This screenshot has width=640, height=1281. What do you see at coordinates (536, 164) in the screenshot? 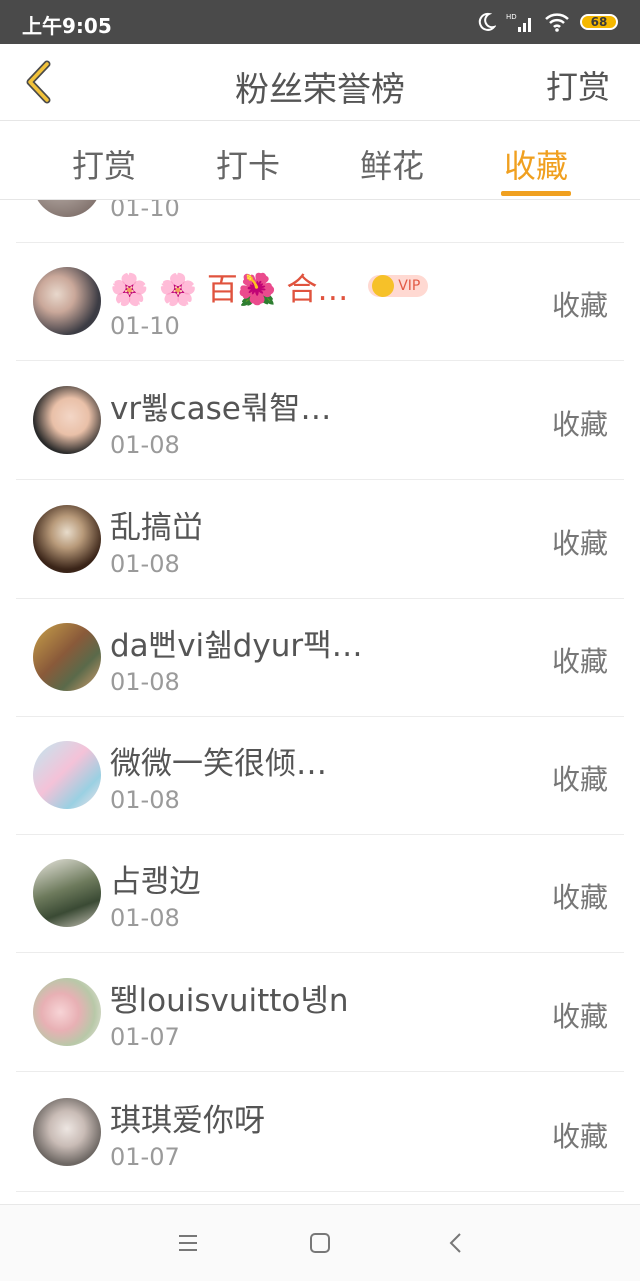
I see `tab-collect: 收藏` at bounding box center [536, 164].